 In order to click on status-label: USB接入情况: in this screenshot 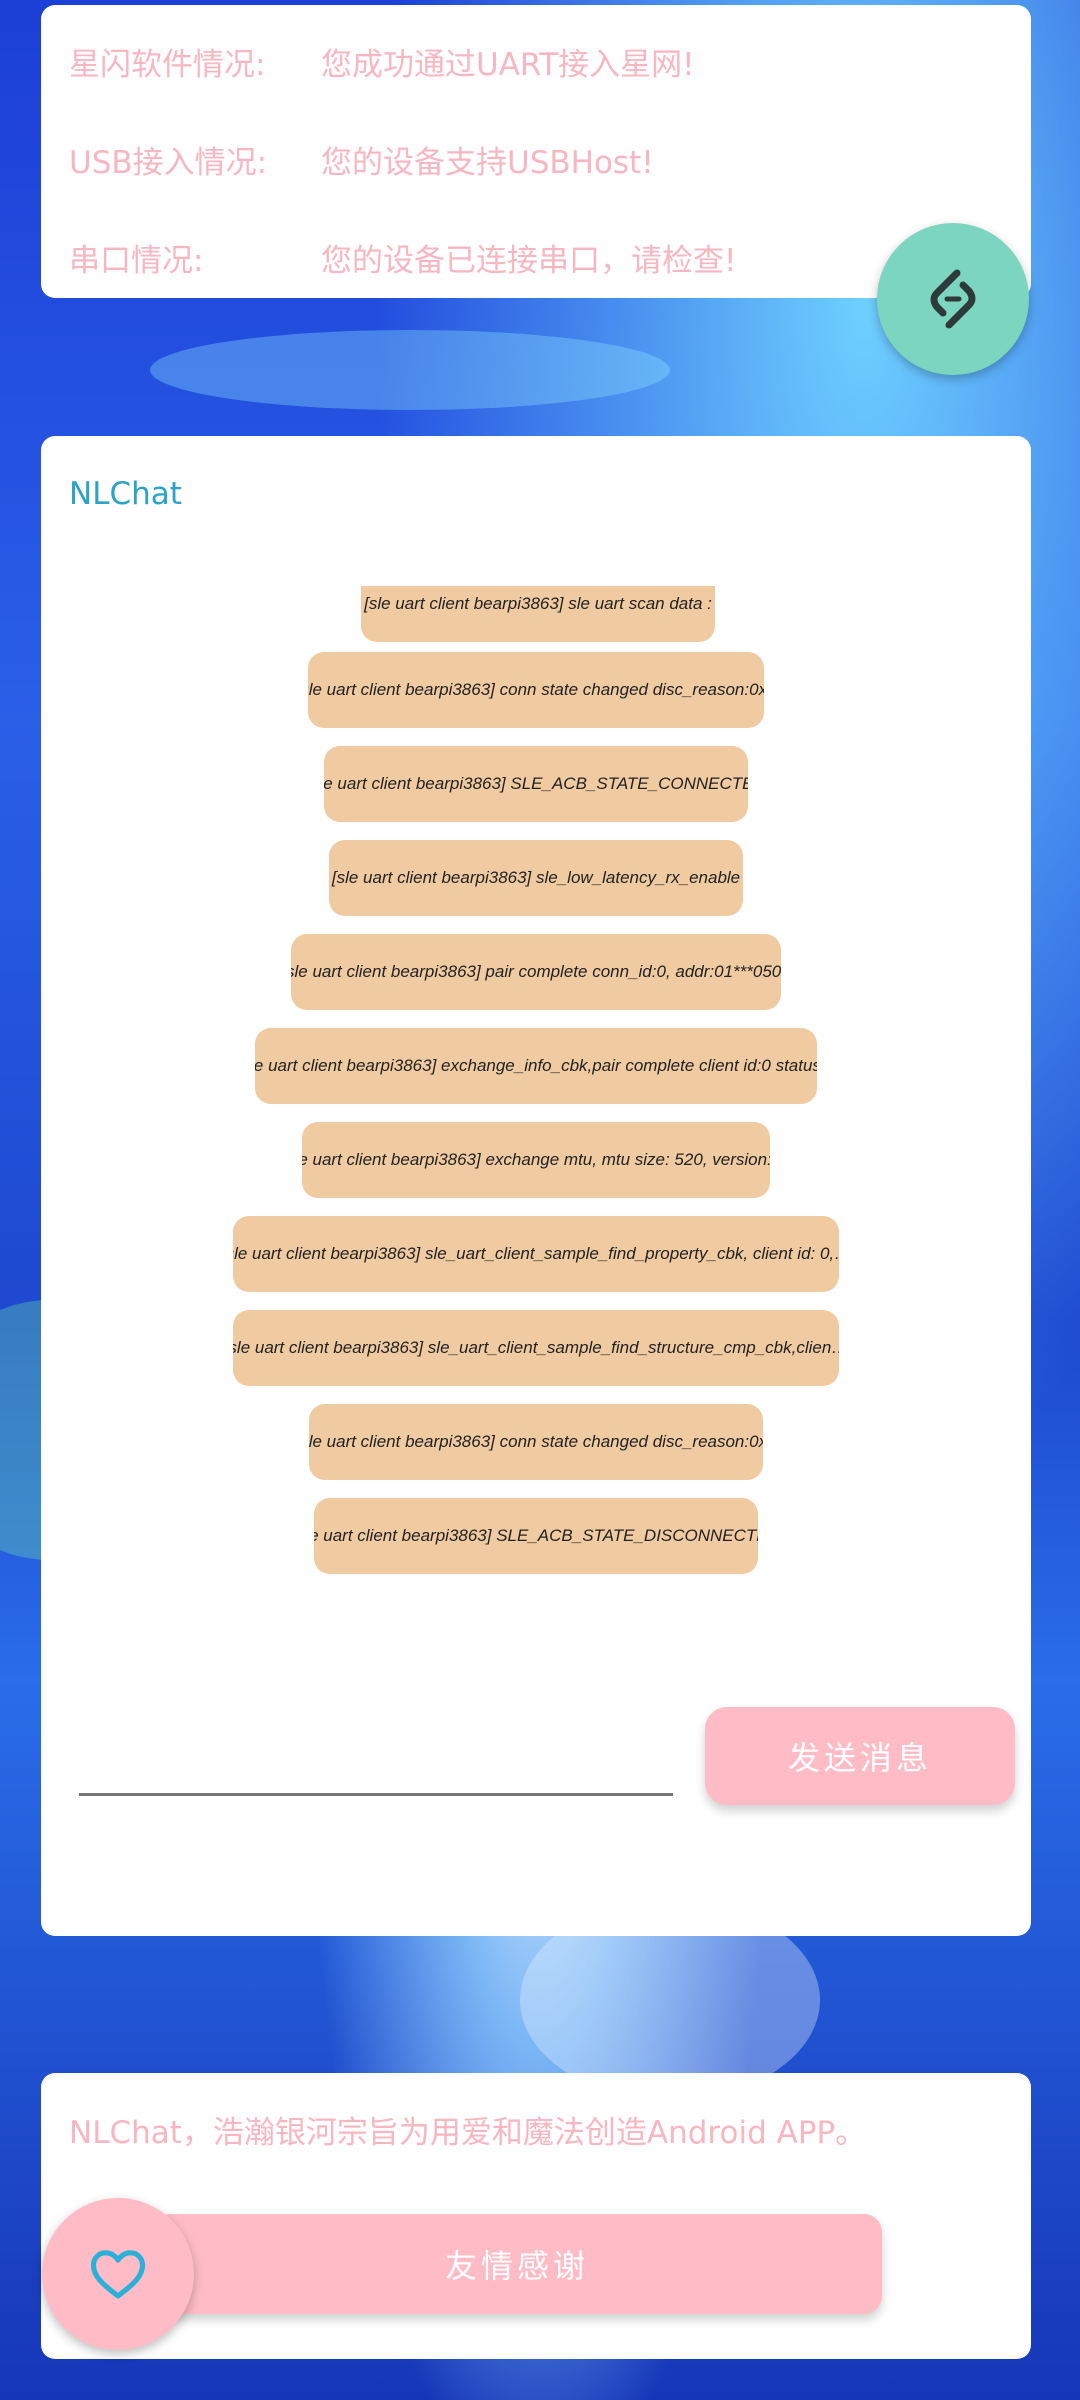, I will do `click(168, 163)`.